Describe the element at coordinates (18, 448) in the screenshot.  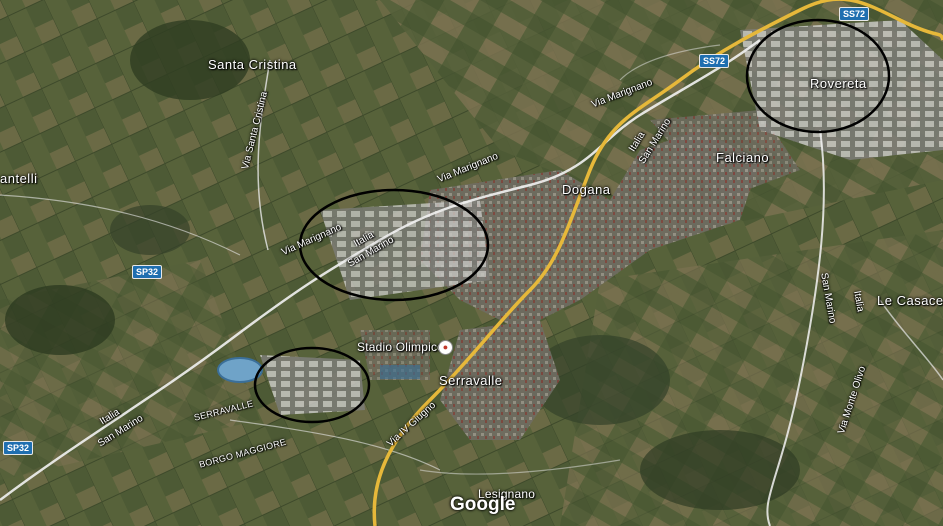
I see `road-shield-sp32-b: SP32` at that location.